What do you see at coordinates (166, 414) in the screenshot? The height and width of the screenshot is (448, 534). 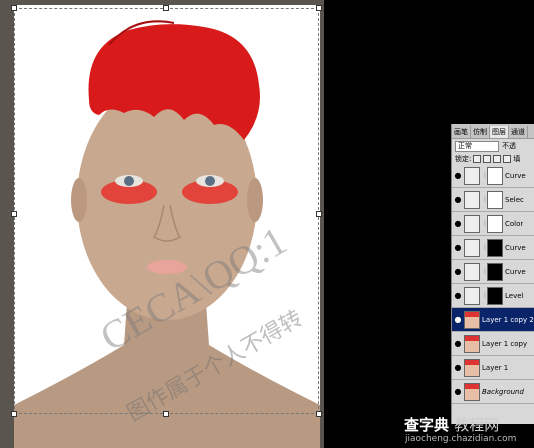 I see `transform-handle-bottom-middle` at bounding box center [166, 414].